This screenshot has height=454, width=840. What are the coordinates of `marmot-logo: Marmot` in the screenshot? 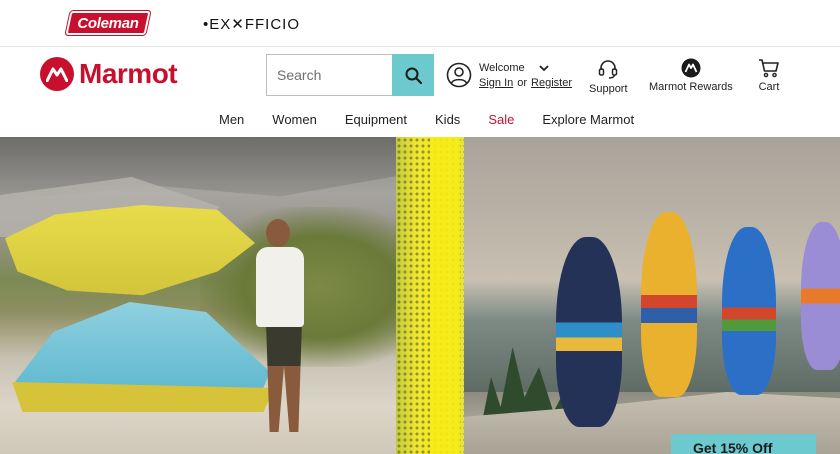 It's located at (109, 74).